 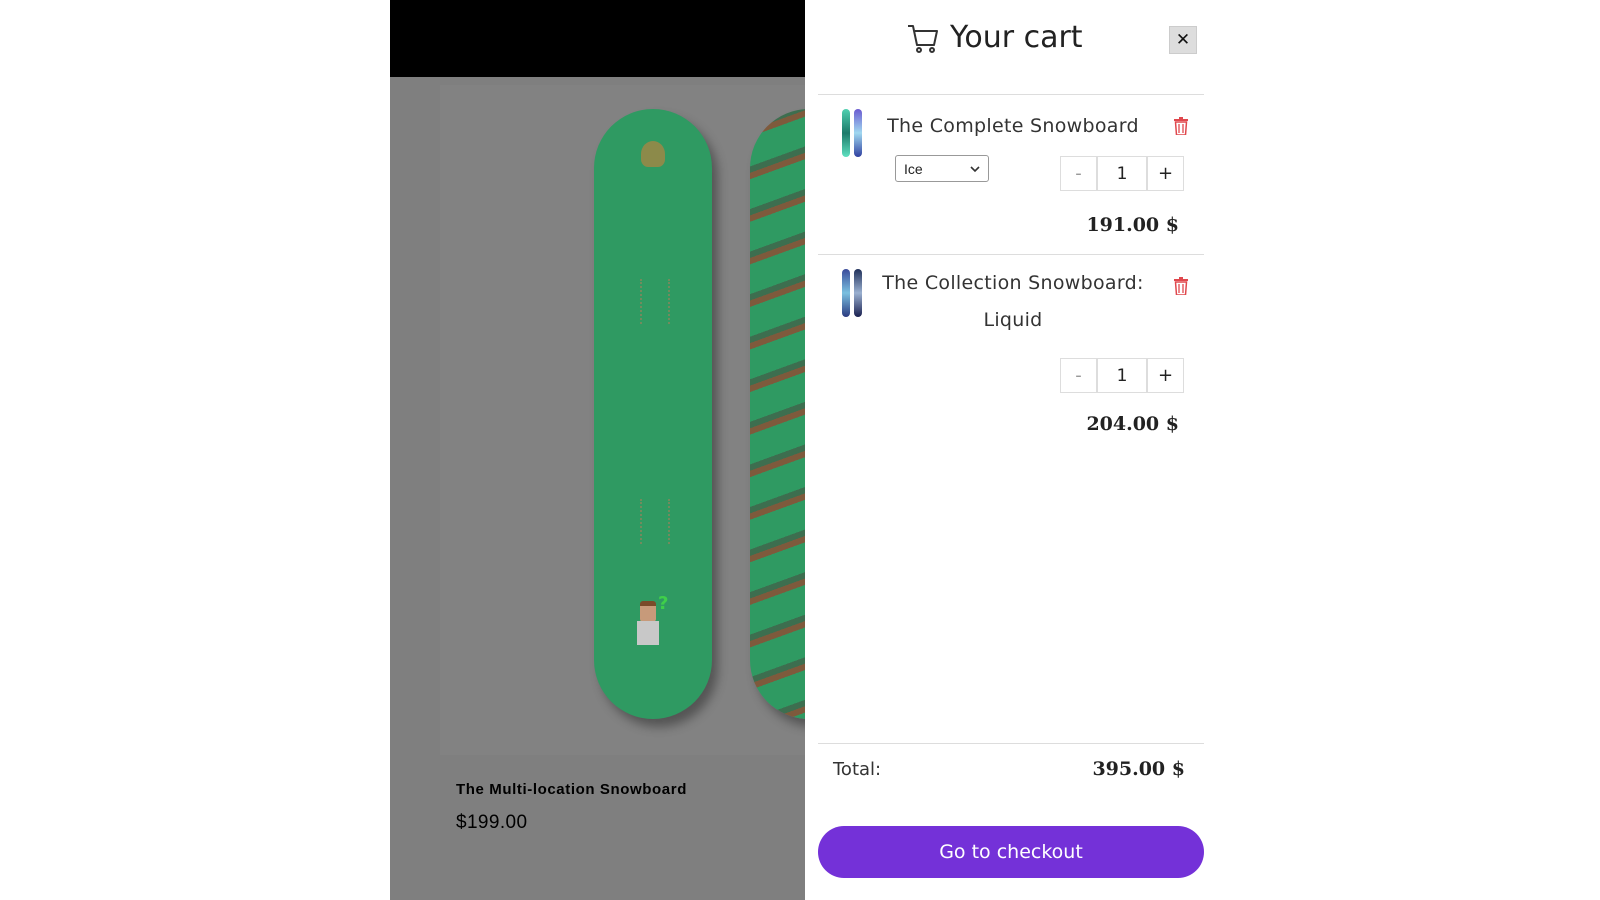 I want to click on total-value: 395.00 $, so click(x=1138, y=769).